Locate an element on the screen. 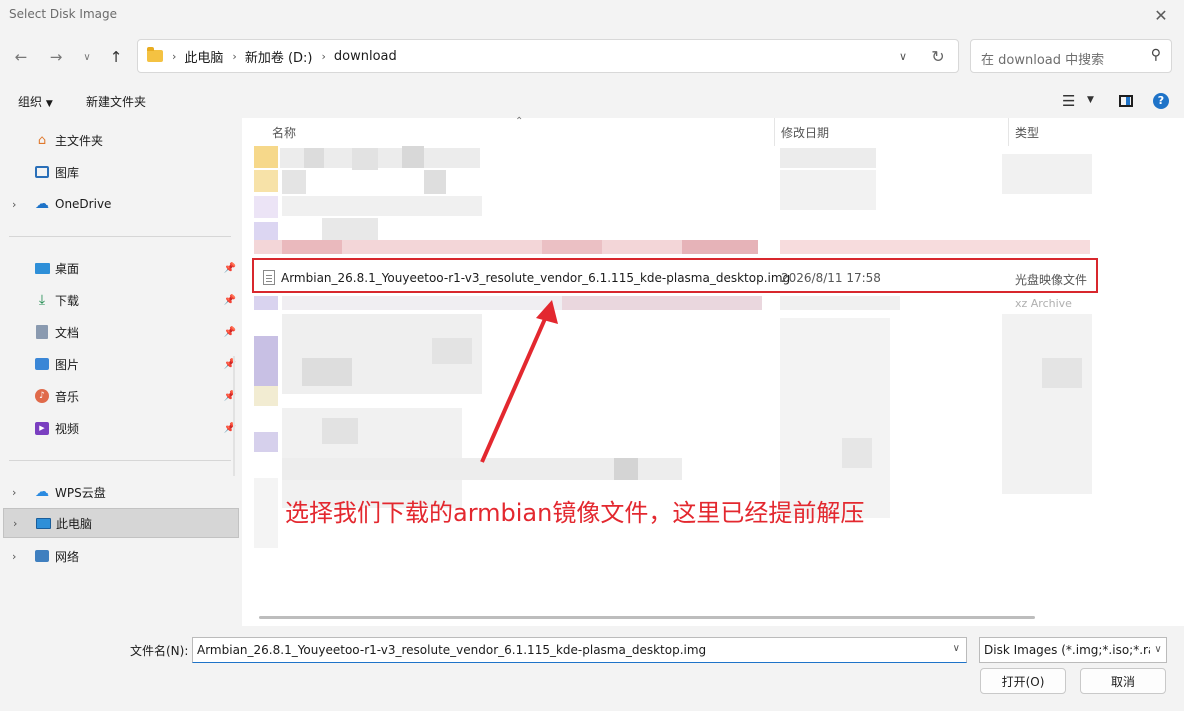  cancel-button: 取消 is located at coordinates (1123, 681).